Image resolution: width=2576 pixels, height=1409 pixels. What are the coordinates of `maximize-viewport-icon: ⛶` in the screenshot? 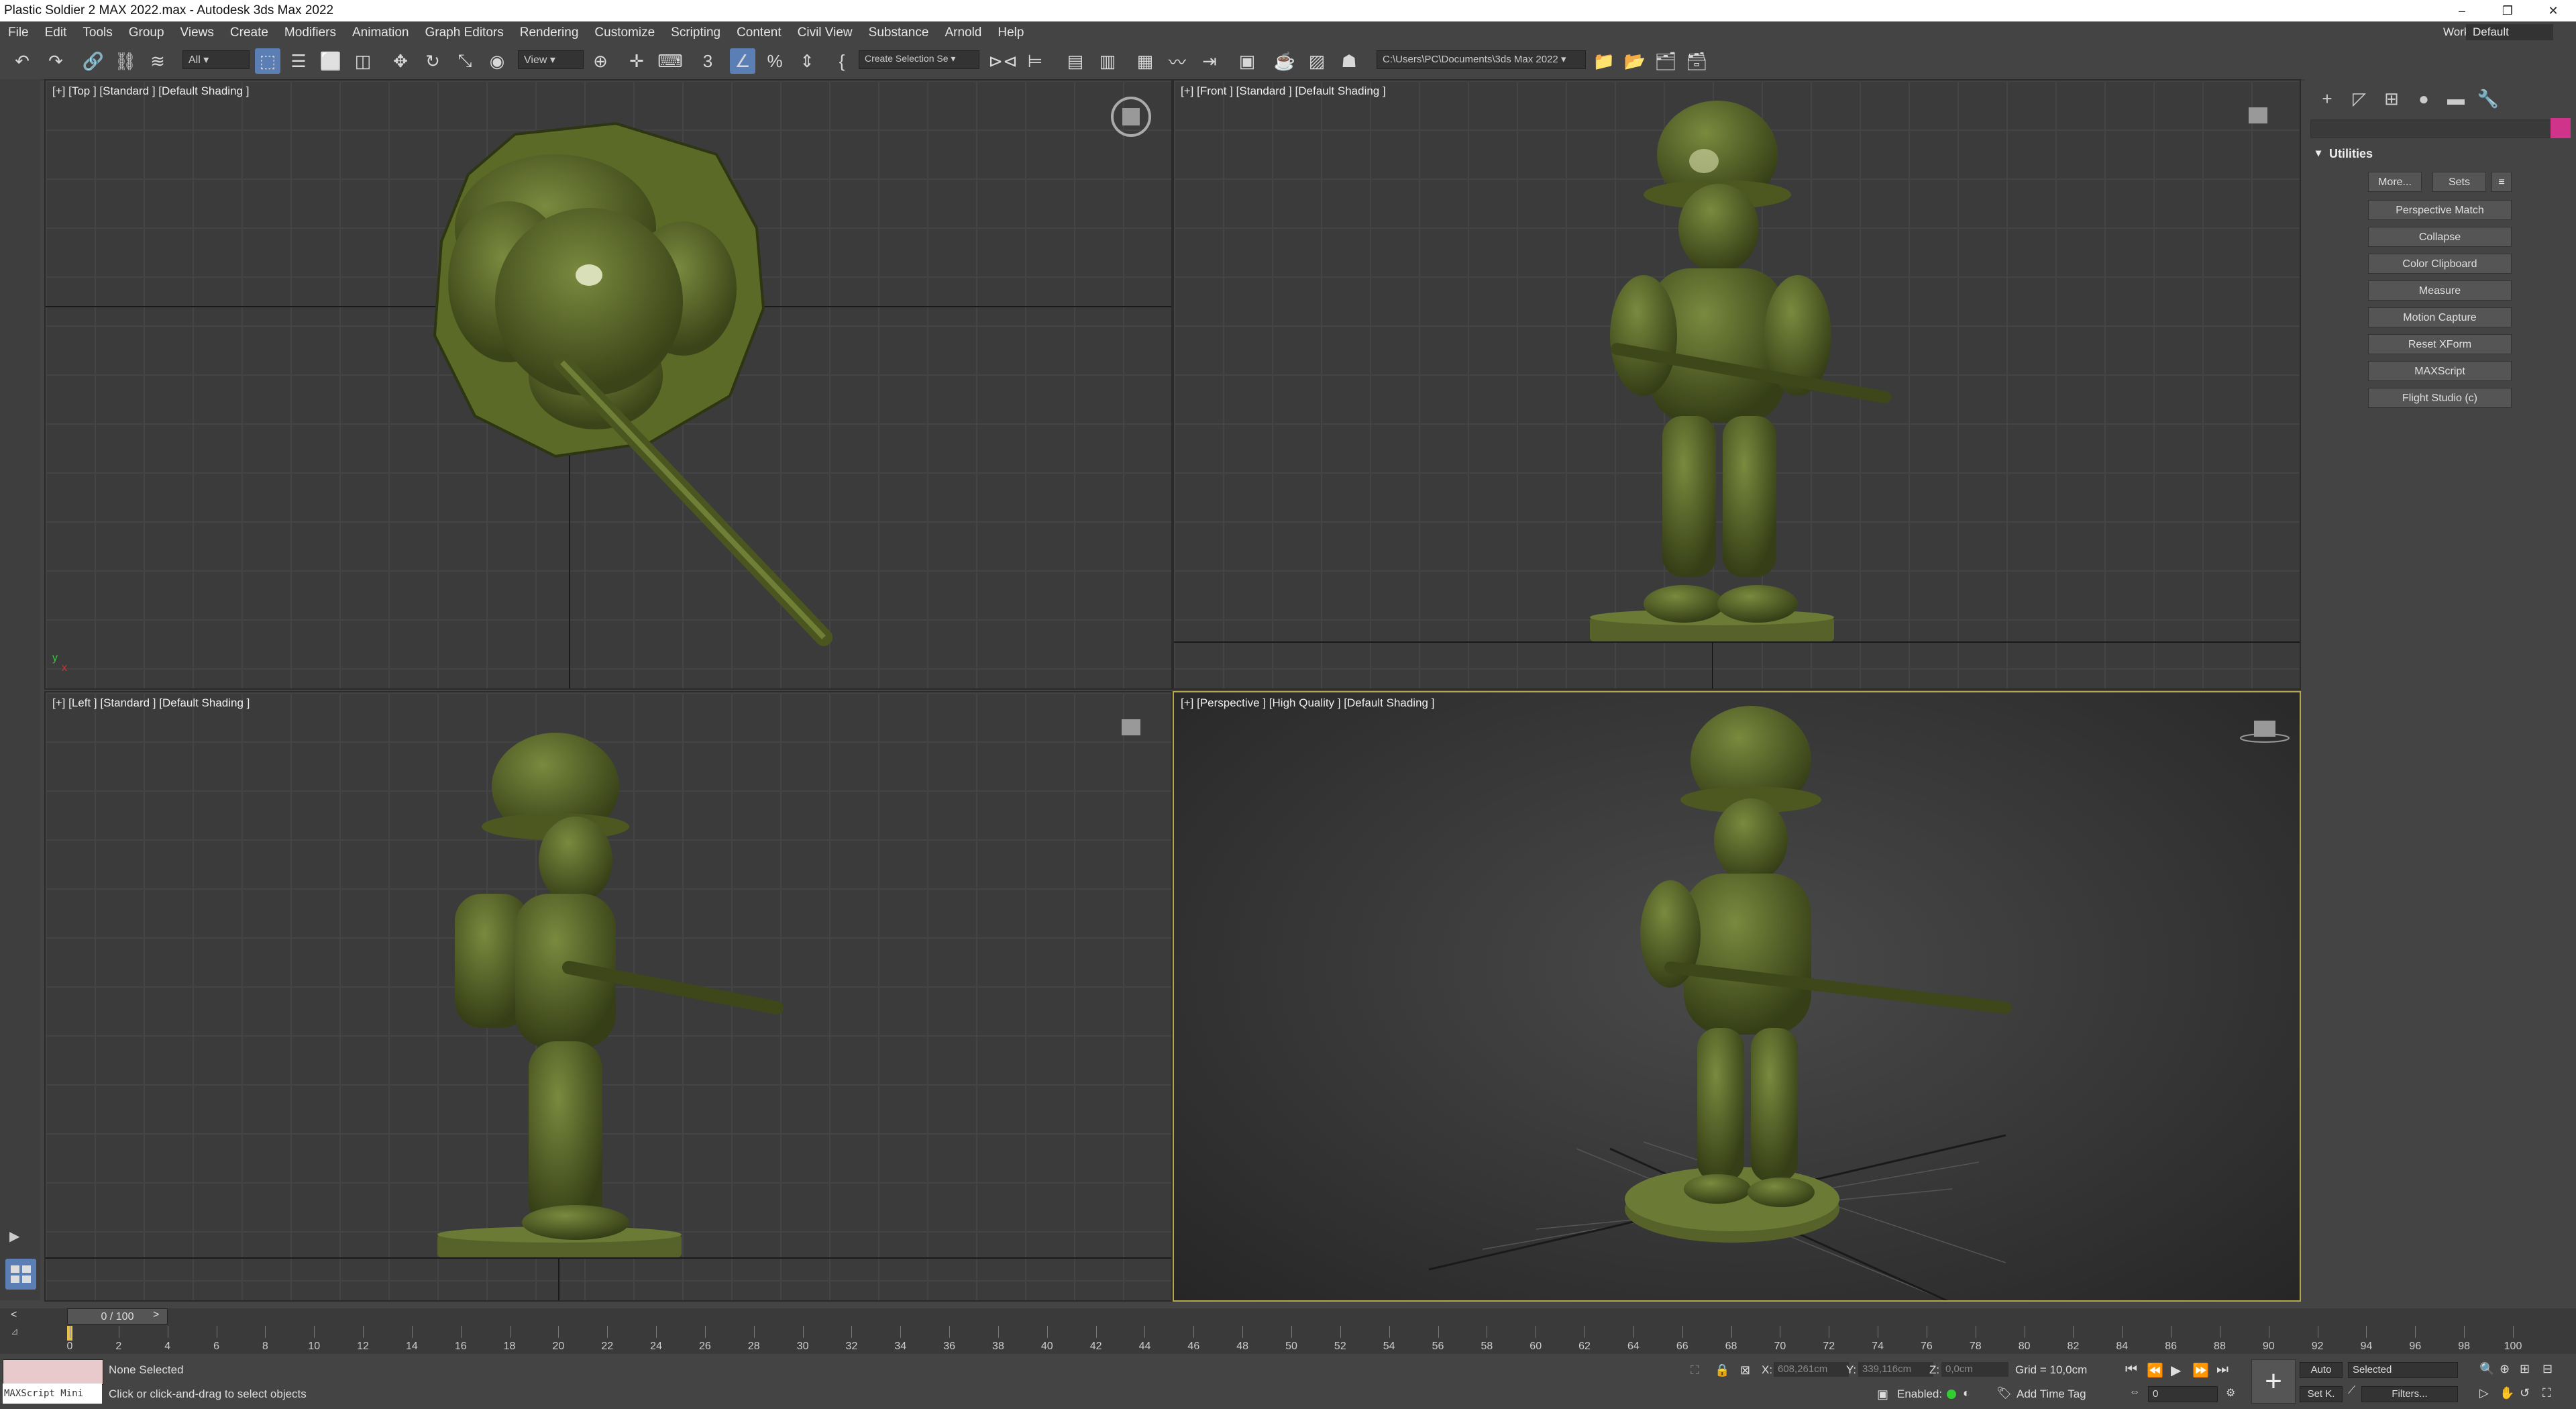 It's located at (2546, 1393).